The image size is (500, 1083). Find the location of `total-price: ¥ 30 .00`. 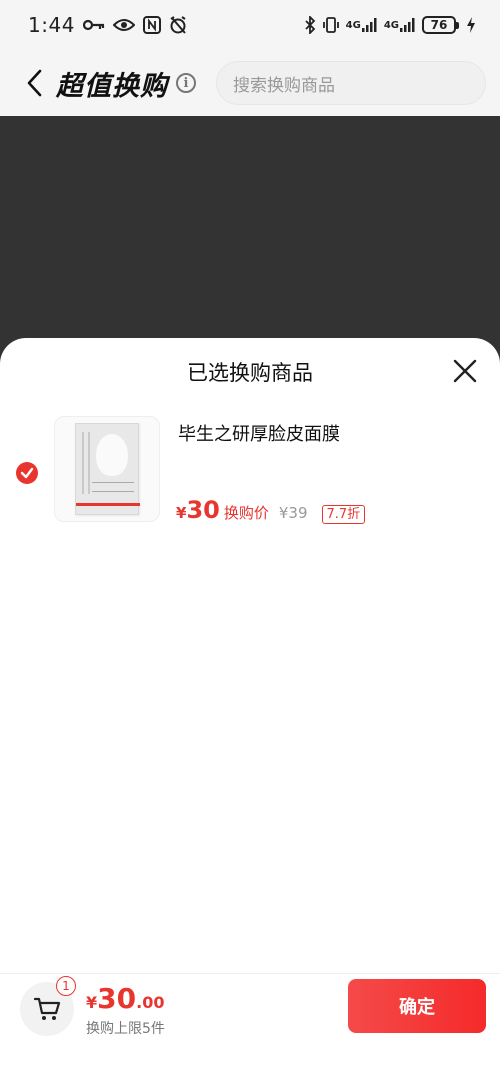

total-price: ¥ 30 .00 is located at coordinates (125, 998).